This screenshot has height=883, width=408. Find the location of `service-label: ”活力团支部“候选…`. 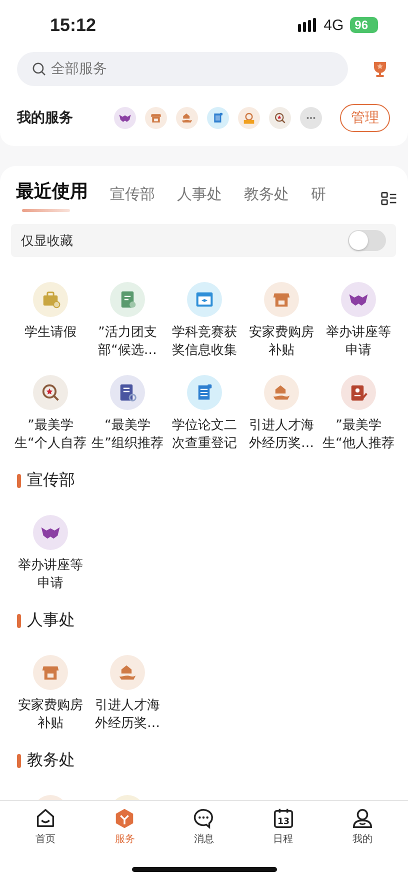

service-label: ”活力团支部“候选… is located at coordinates (128, 342).